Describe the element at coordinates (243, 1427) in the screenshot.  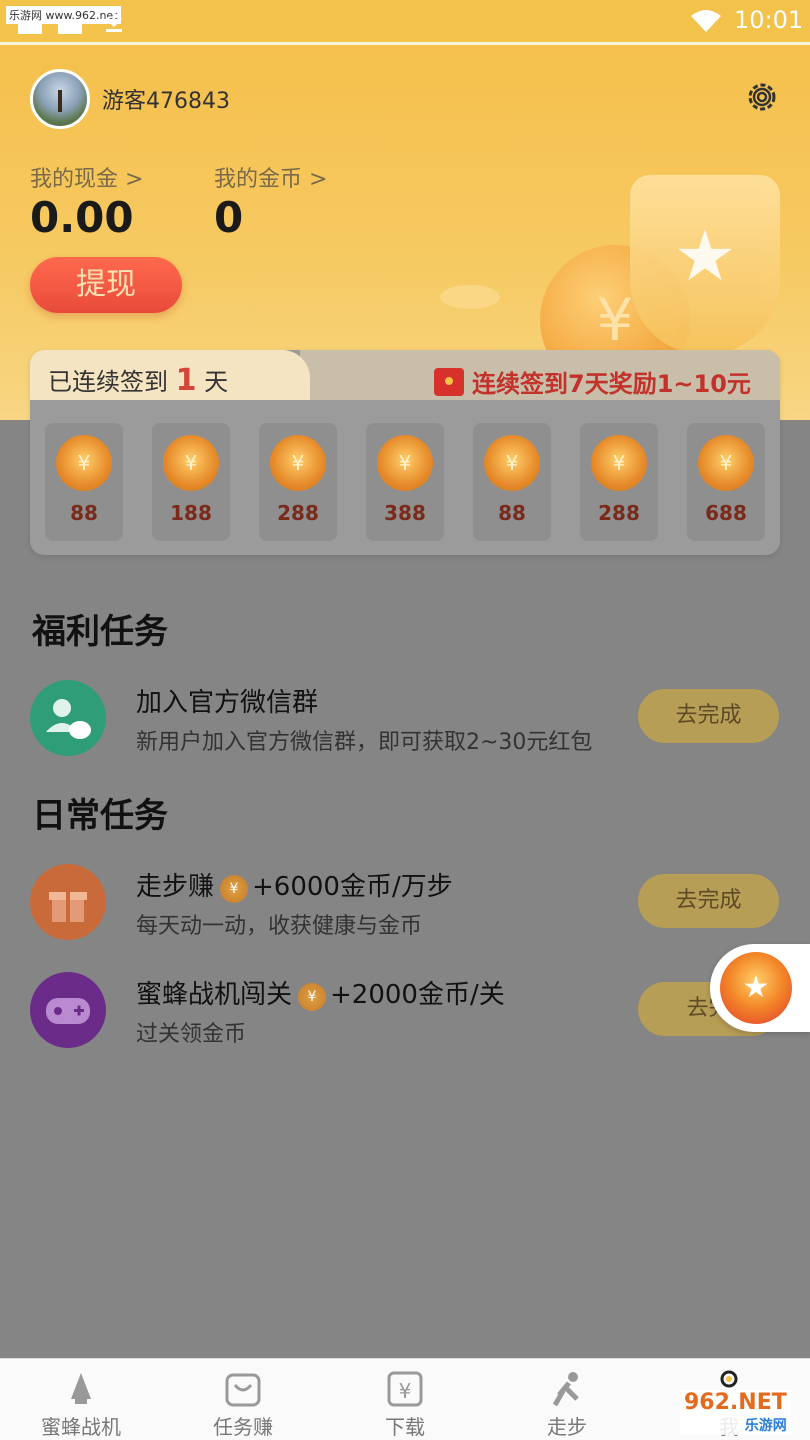
I see `nav-label: 任务赚` at that location.